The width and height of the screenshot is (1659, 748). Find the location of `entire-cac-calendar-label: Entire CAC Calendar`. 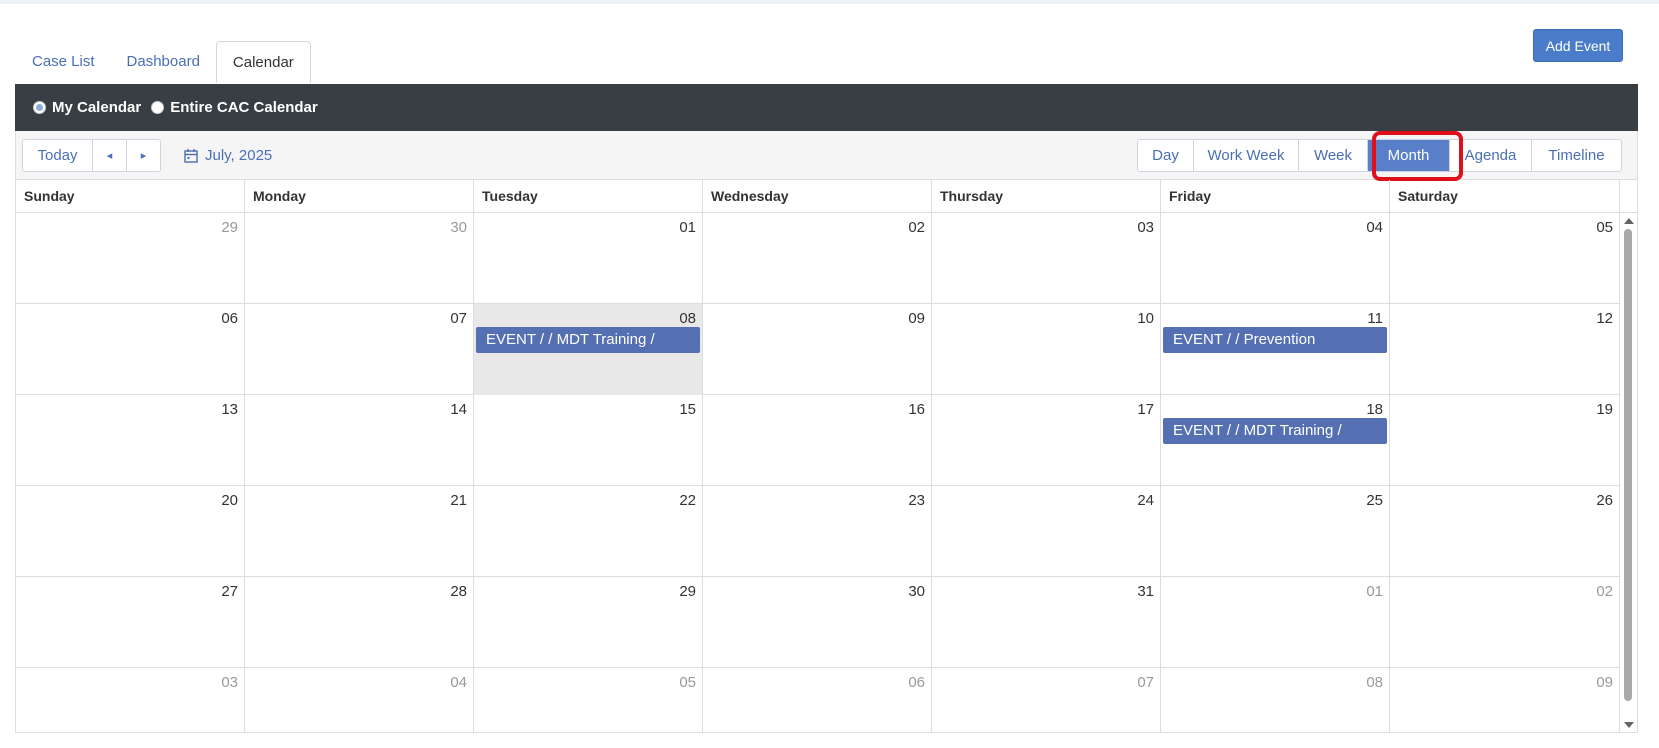

entire-cac-calendar-label: Entire CAC Calendar is located at coordinates (244, 107).